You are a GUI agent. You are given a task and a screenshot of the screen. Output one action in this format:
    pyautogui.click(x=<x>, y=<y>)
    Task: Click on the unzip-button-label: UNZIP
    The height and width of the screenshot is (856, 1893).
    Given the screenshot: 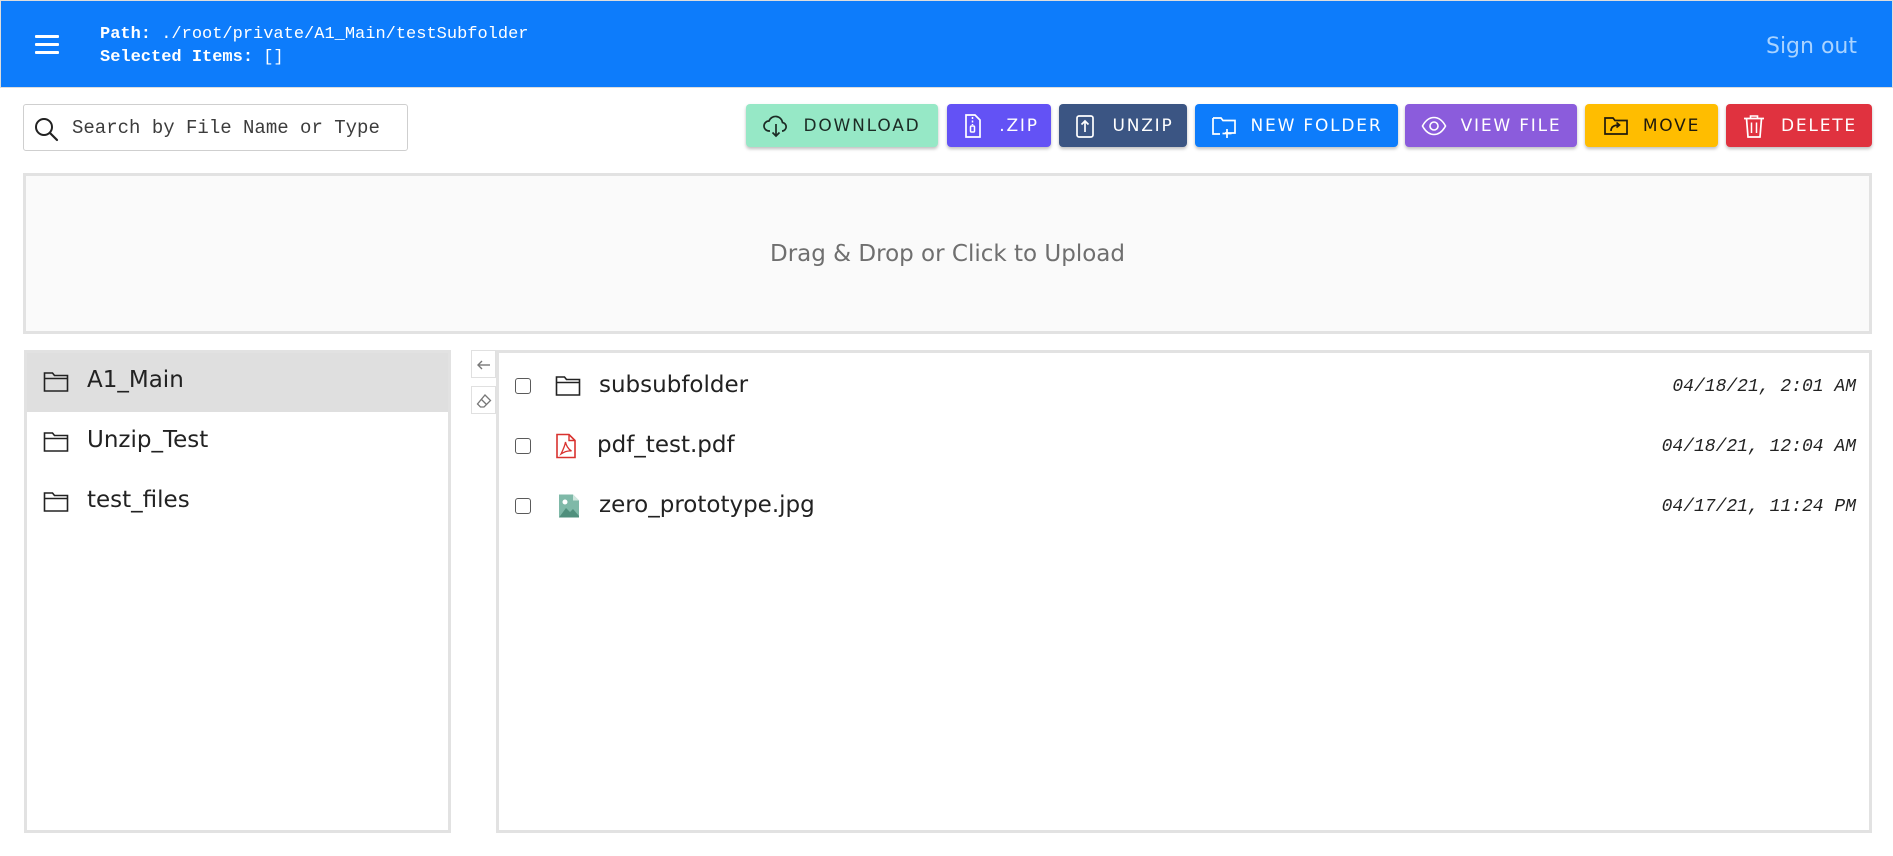 What is the action you would take?
    pyautogui.click(x=1143, y=125)
    